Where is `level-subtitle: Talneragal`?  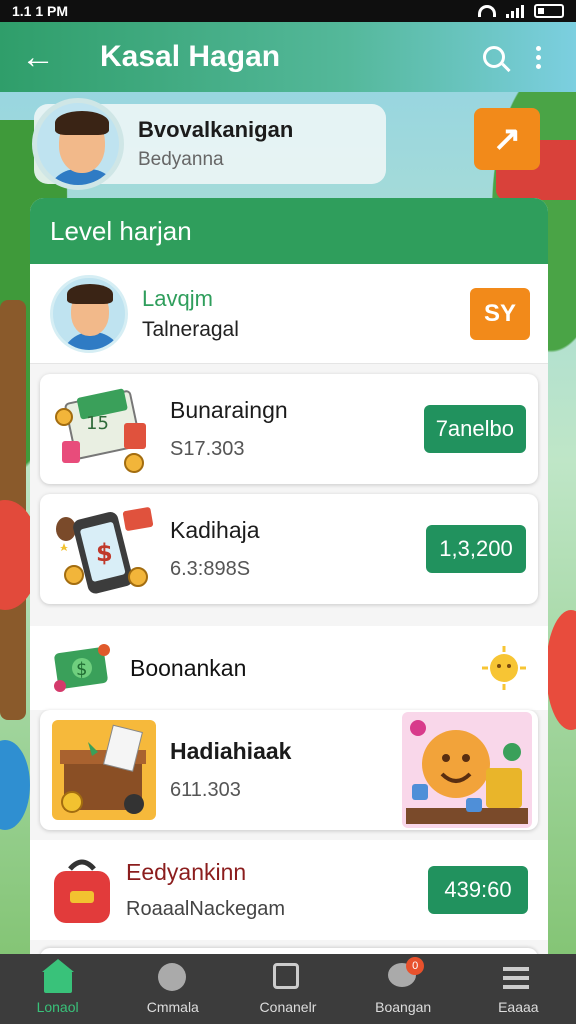
level-subtitle: Talneragal is located at coordinates (190, 329).